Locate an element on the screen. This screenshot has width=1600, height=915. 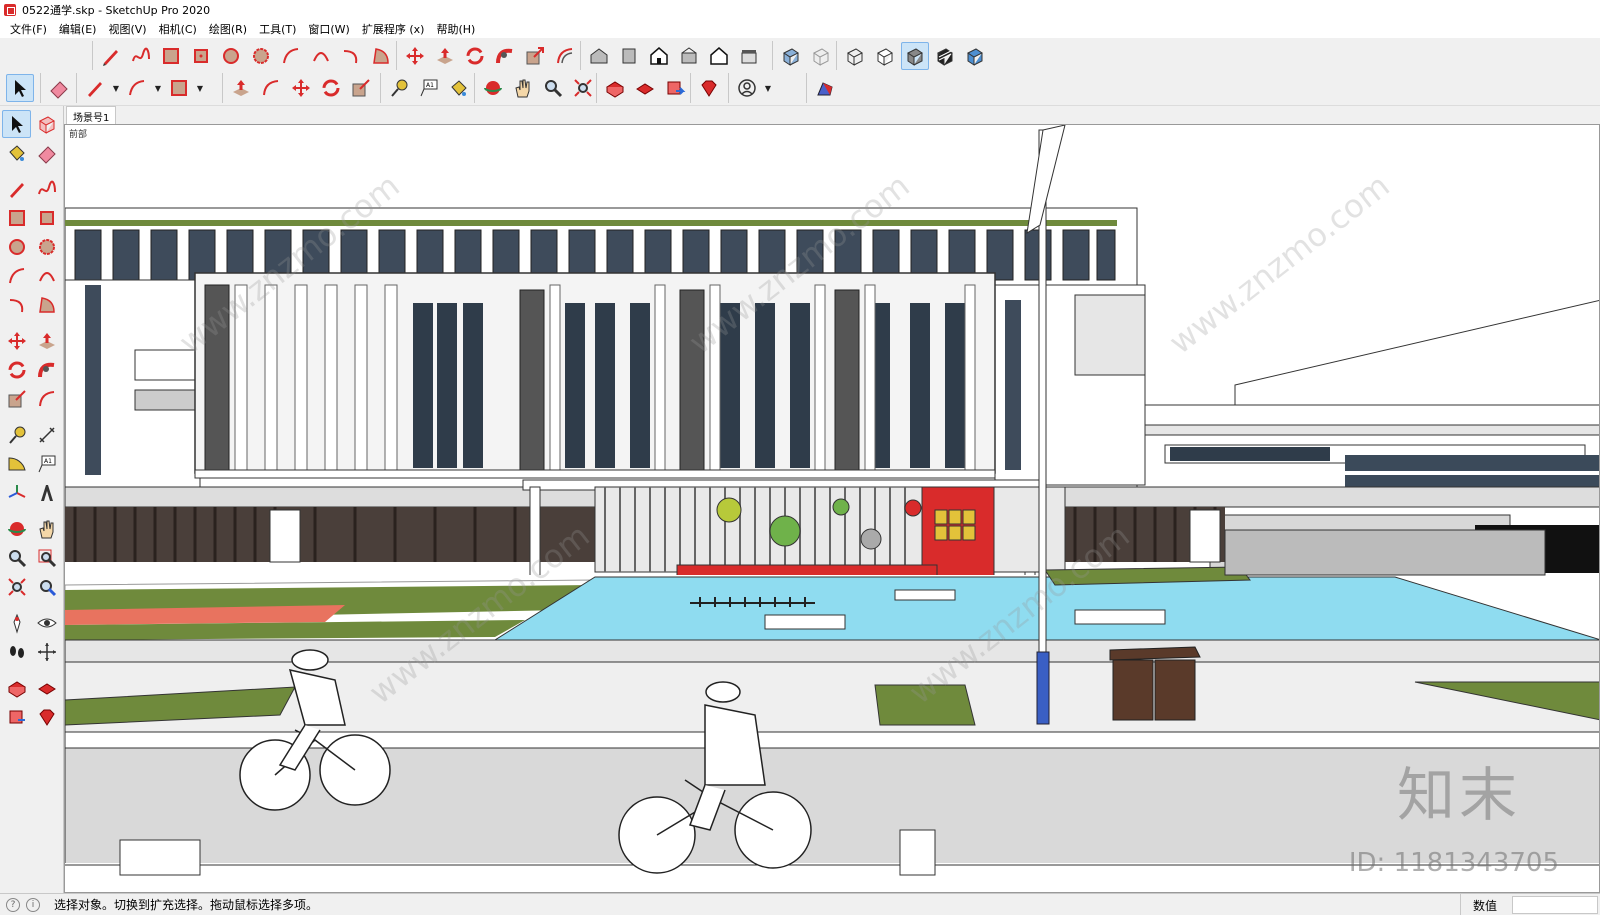
rotate-tool-button is located at coordinates (475, 56).